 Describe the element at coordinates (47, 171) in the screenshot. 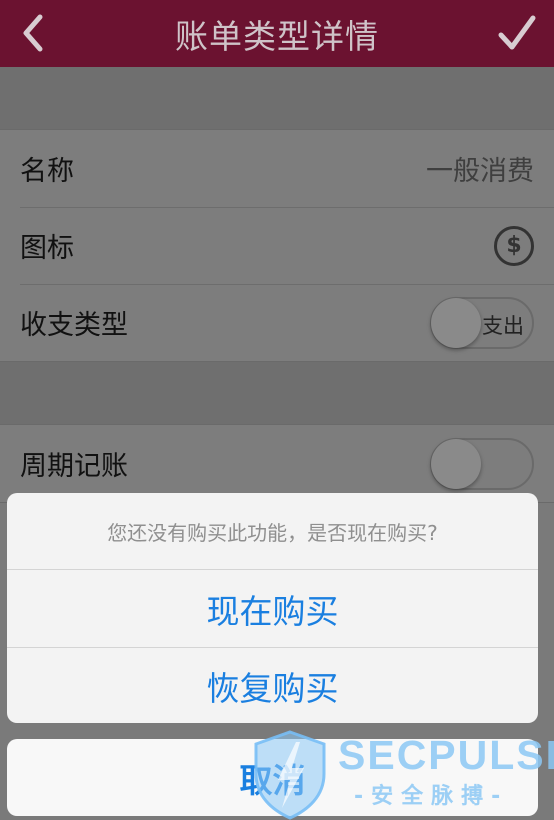

I see `name-label: 名称` at that location.